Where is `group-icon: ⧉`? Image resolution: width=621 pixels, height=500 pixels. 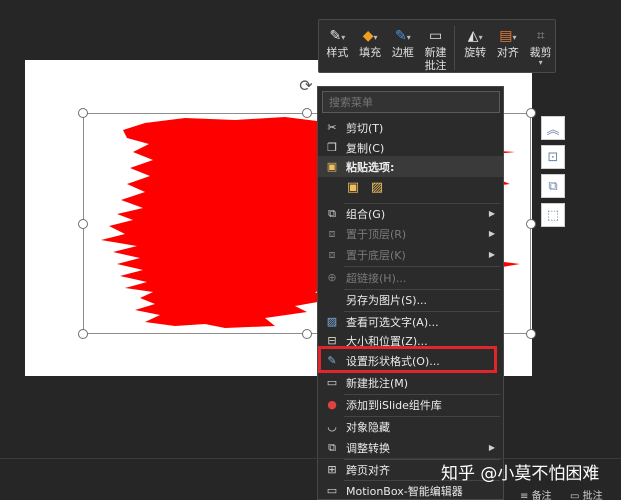 group-icon: ⧉ is located at coordinates (332, 213).